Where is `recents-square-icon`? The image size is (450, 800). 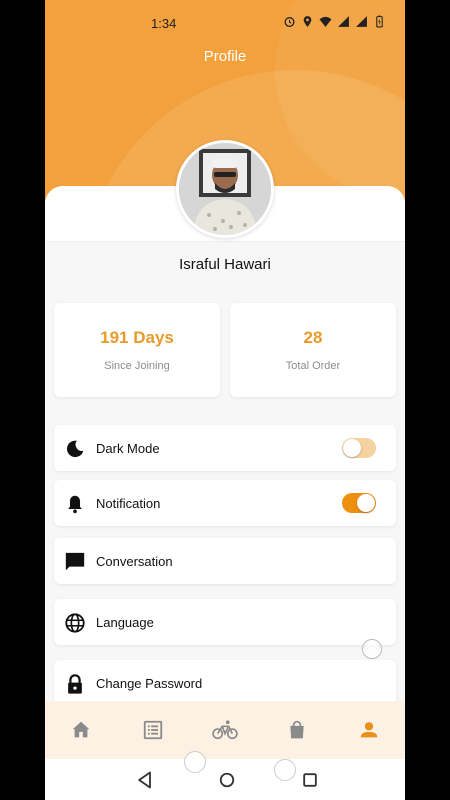 recents-square-icon is located at coordinates (310, 780).